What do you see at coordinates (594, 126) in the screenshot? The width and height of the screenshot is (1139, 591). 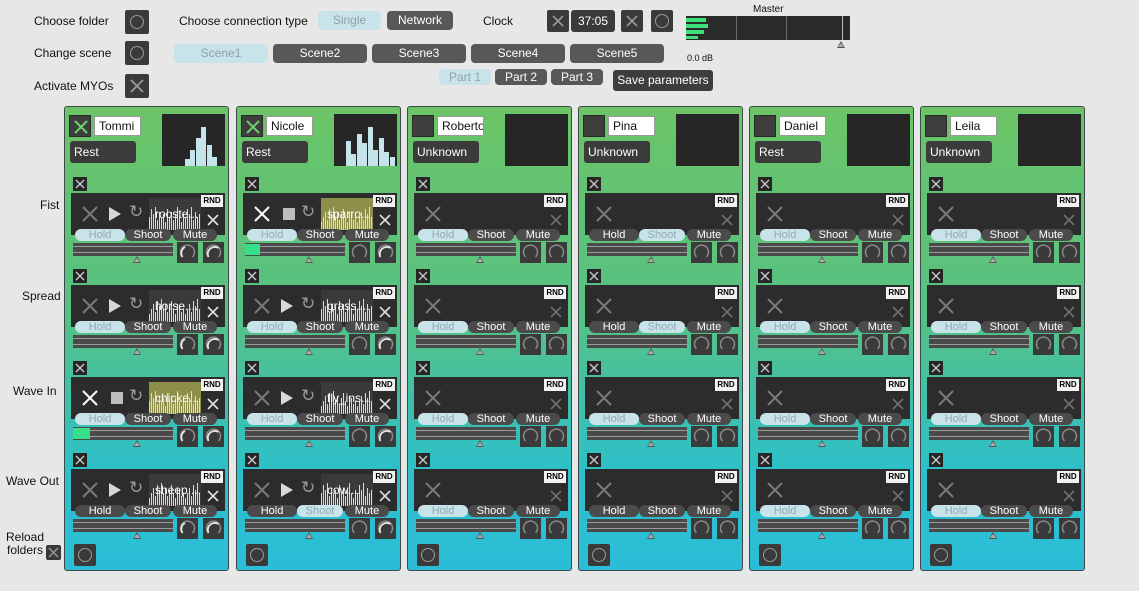 I see `player-enable-checkbox` at bounding box center [594, 126].